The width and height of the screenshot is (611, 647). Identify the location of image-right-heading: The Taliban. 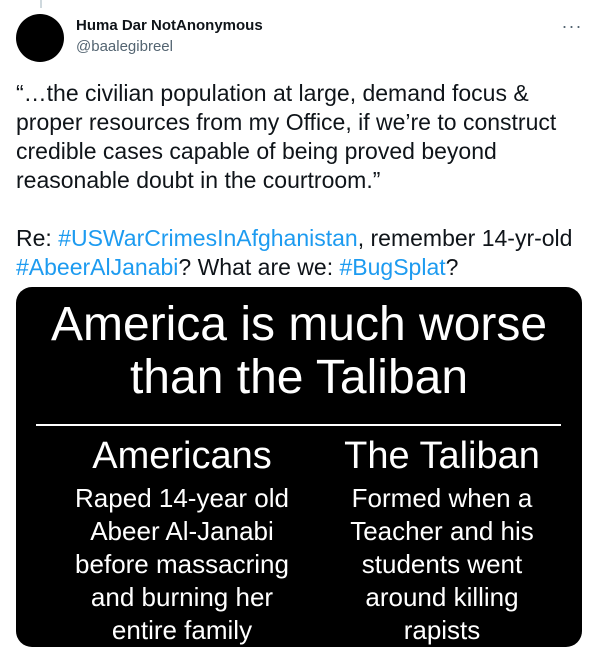
(442, 456).